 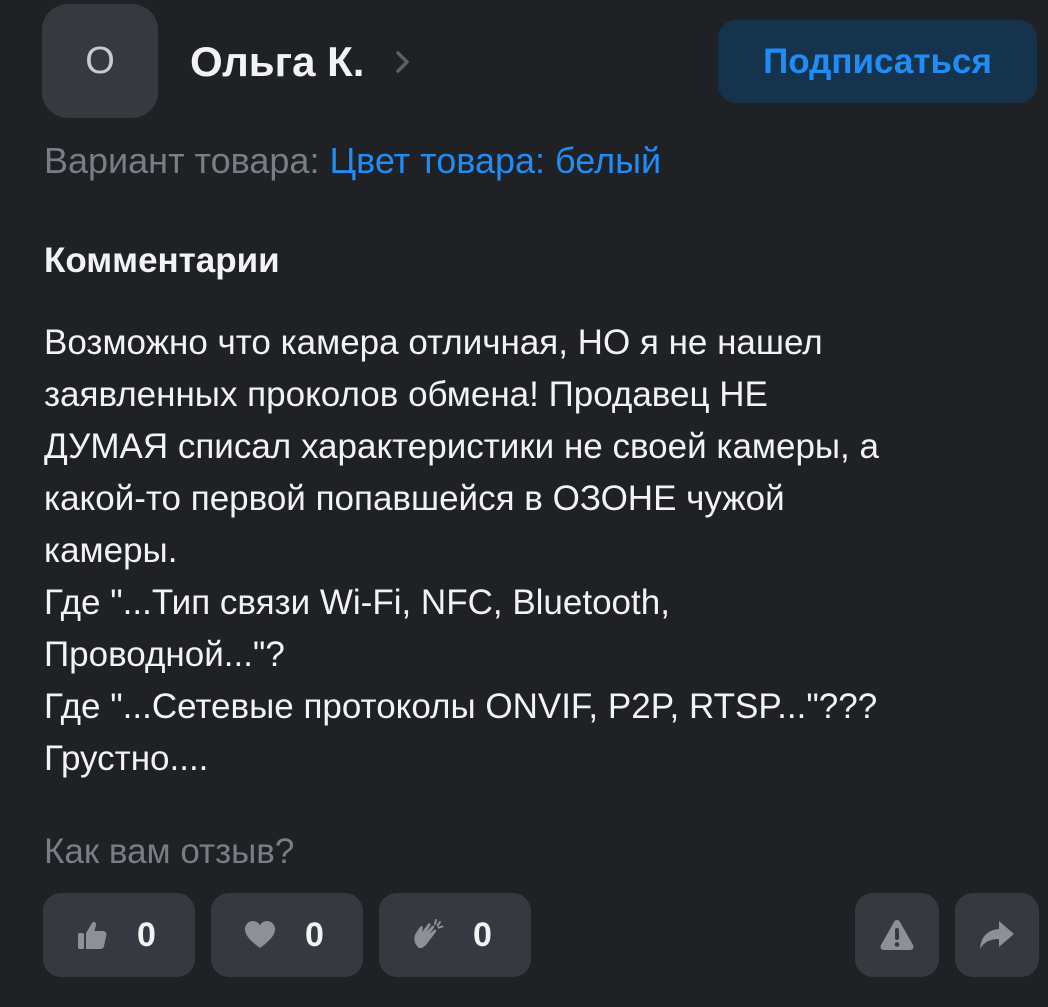 I want to click on like-count: 0, so click(x=146, y=934).